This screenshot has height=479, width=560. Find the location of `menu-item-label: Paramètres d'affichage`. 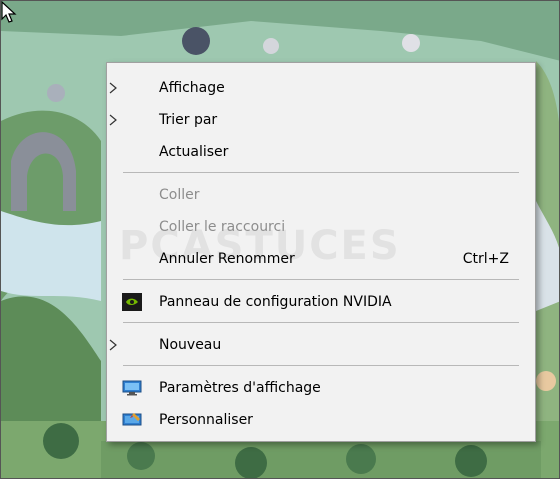

menu-item-label: Paramètres d'affichage is located at coordinates (240, 388).